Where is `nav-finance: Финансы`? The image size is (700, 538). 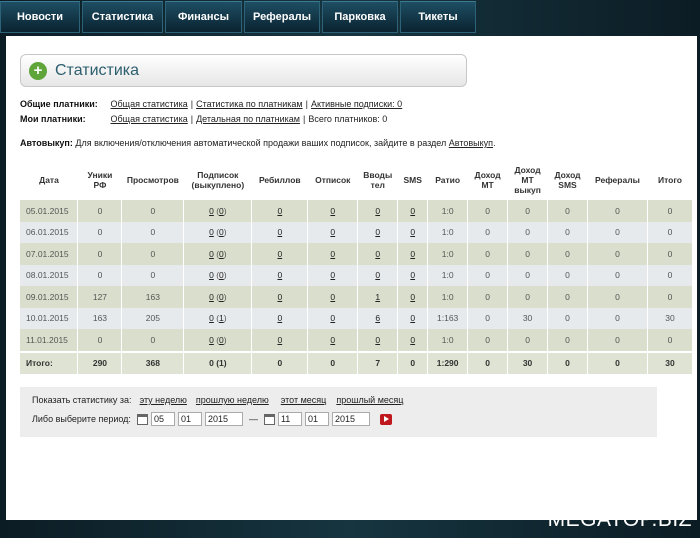 nav-finance: Финансы is located at coordinates (203, 17).